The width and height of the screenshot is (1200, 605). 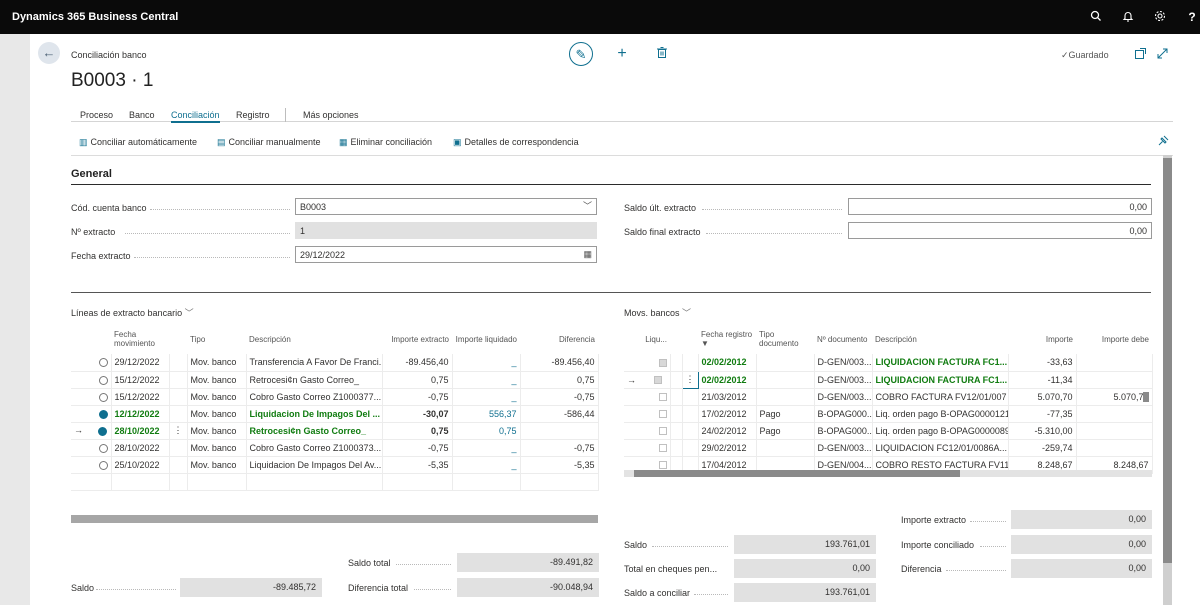 What do you see at coordinates (1162, 55) in the screenshot?
I see `collapse-icon` at bounding box center [1162, 55].